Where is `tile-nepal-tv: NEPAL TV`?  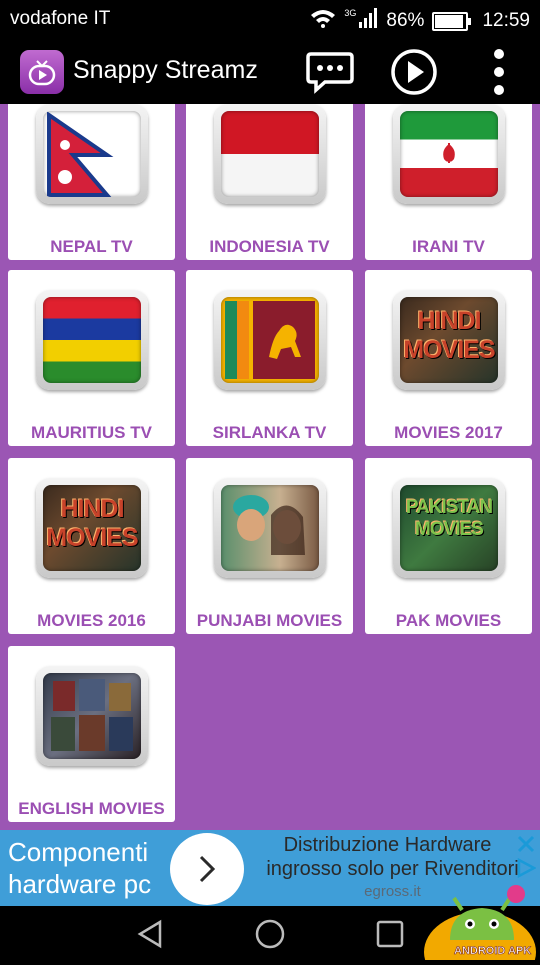
tile-nepal-tv: NEPAL TV is located at coordinates (91, 182).